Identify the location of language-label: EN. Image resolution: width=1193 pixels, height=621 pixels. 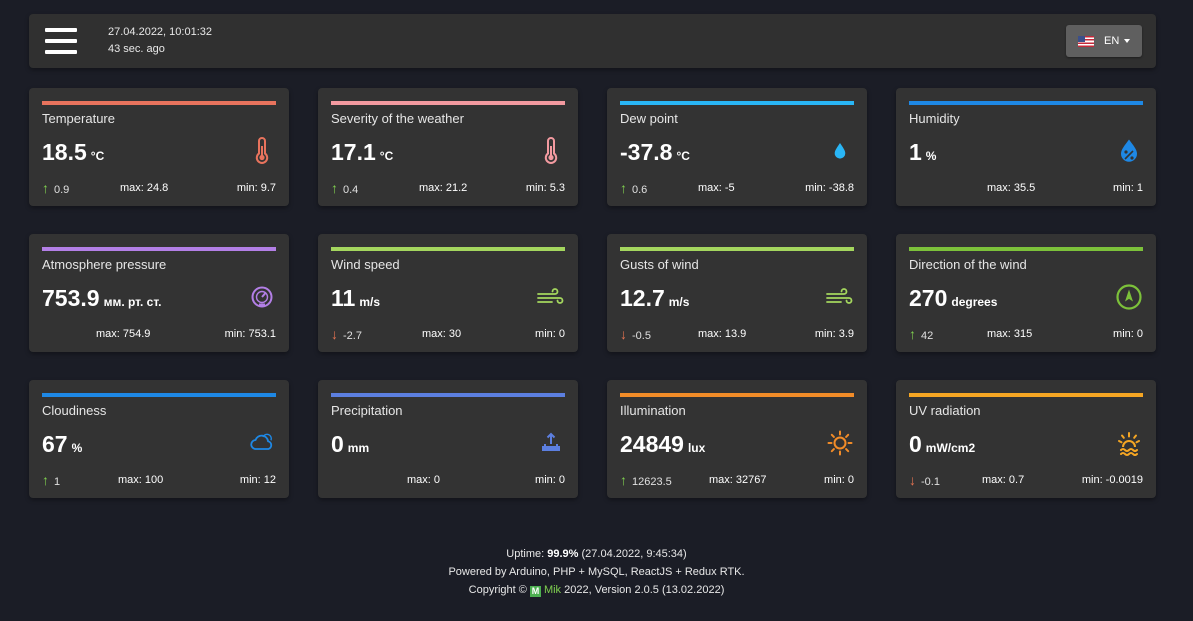
(1112, 41).